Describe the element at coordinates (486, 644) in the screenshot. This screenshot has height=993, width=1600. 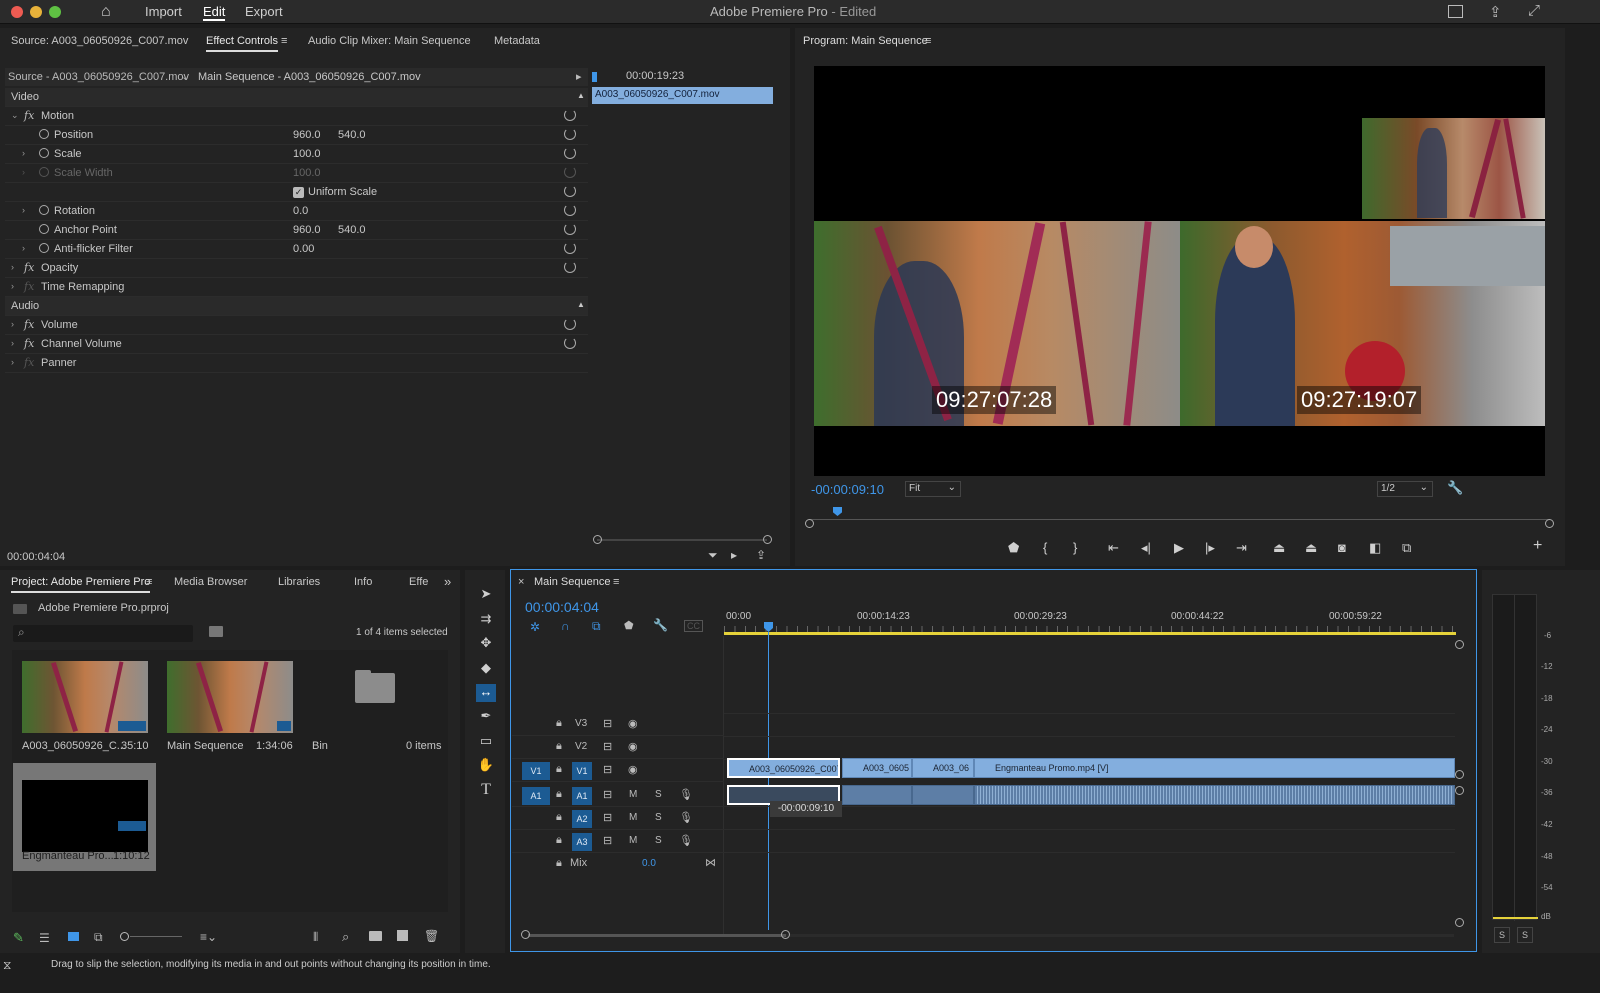
I see `ripple-edit-tool-icon: ✥` at that location.